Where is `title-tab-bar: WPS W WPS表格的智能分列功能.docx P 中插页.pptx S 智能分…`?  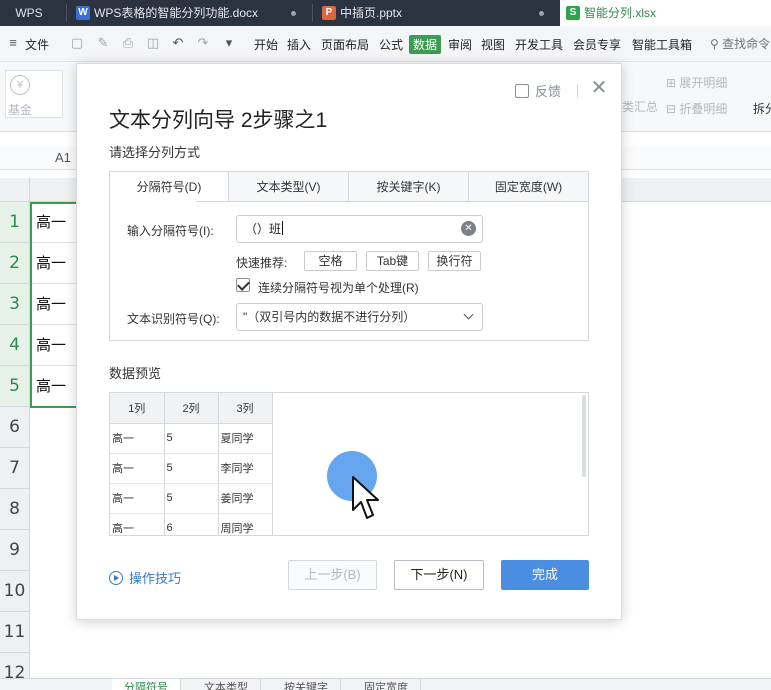 title-tab-bar: WPS W WPS表格的智能分列功能.docx P 中插页.pptx S 智能分… is located at coordinates (385, 13).